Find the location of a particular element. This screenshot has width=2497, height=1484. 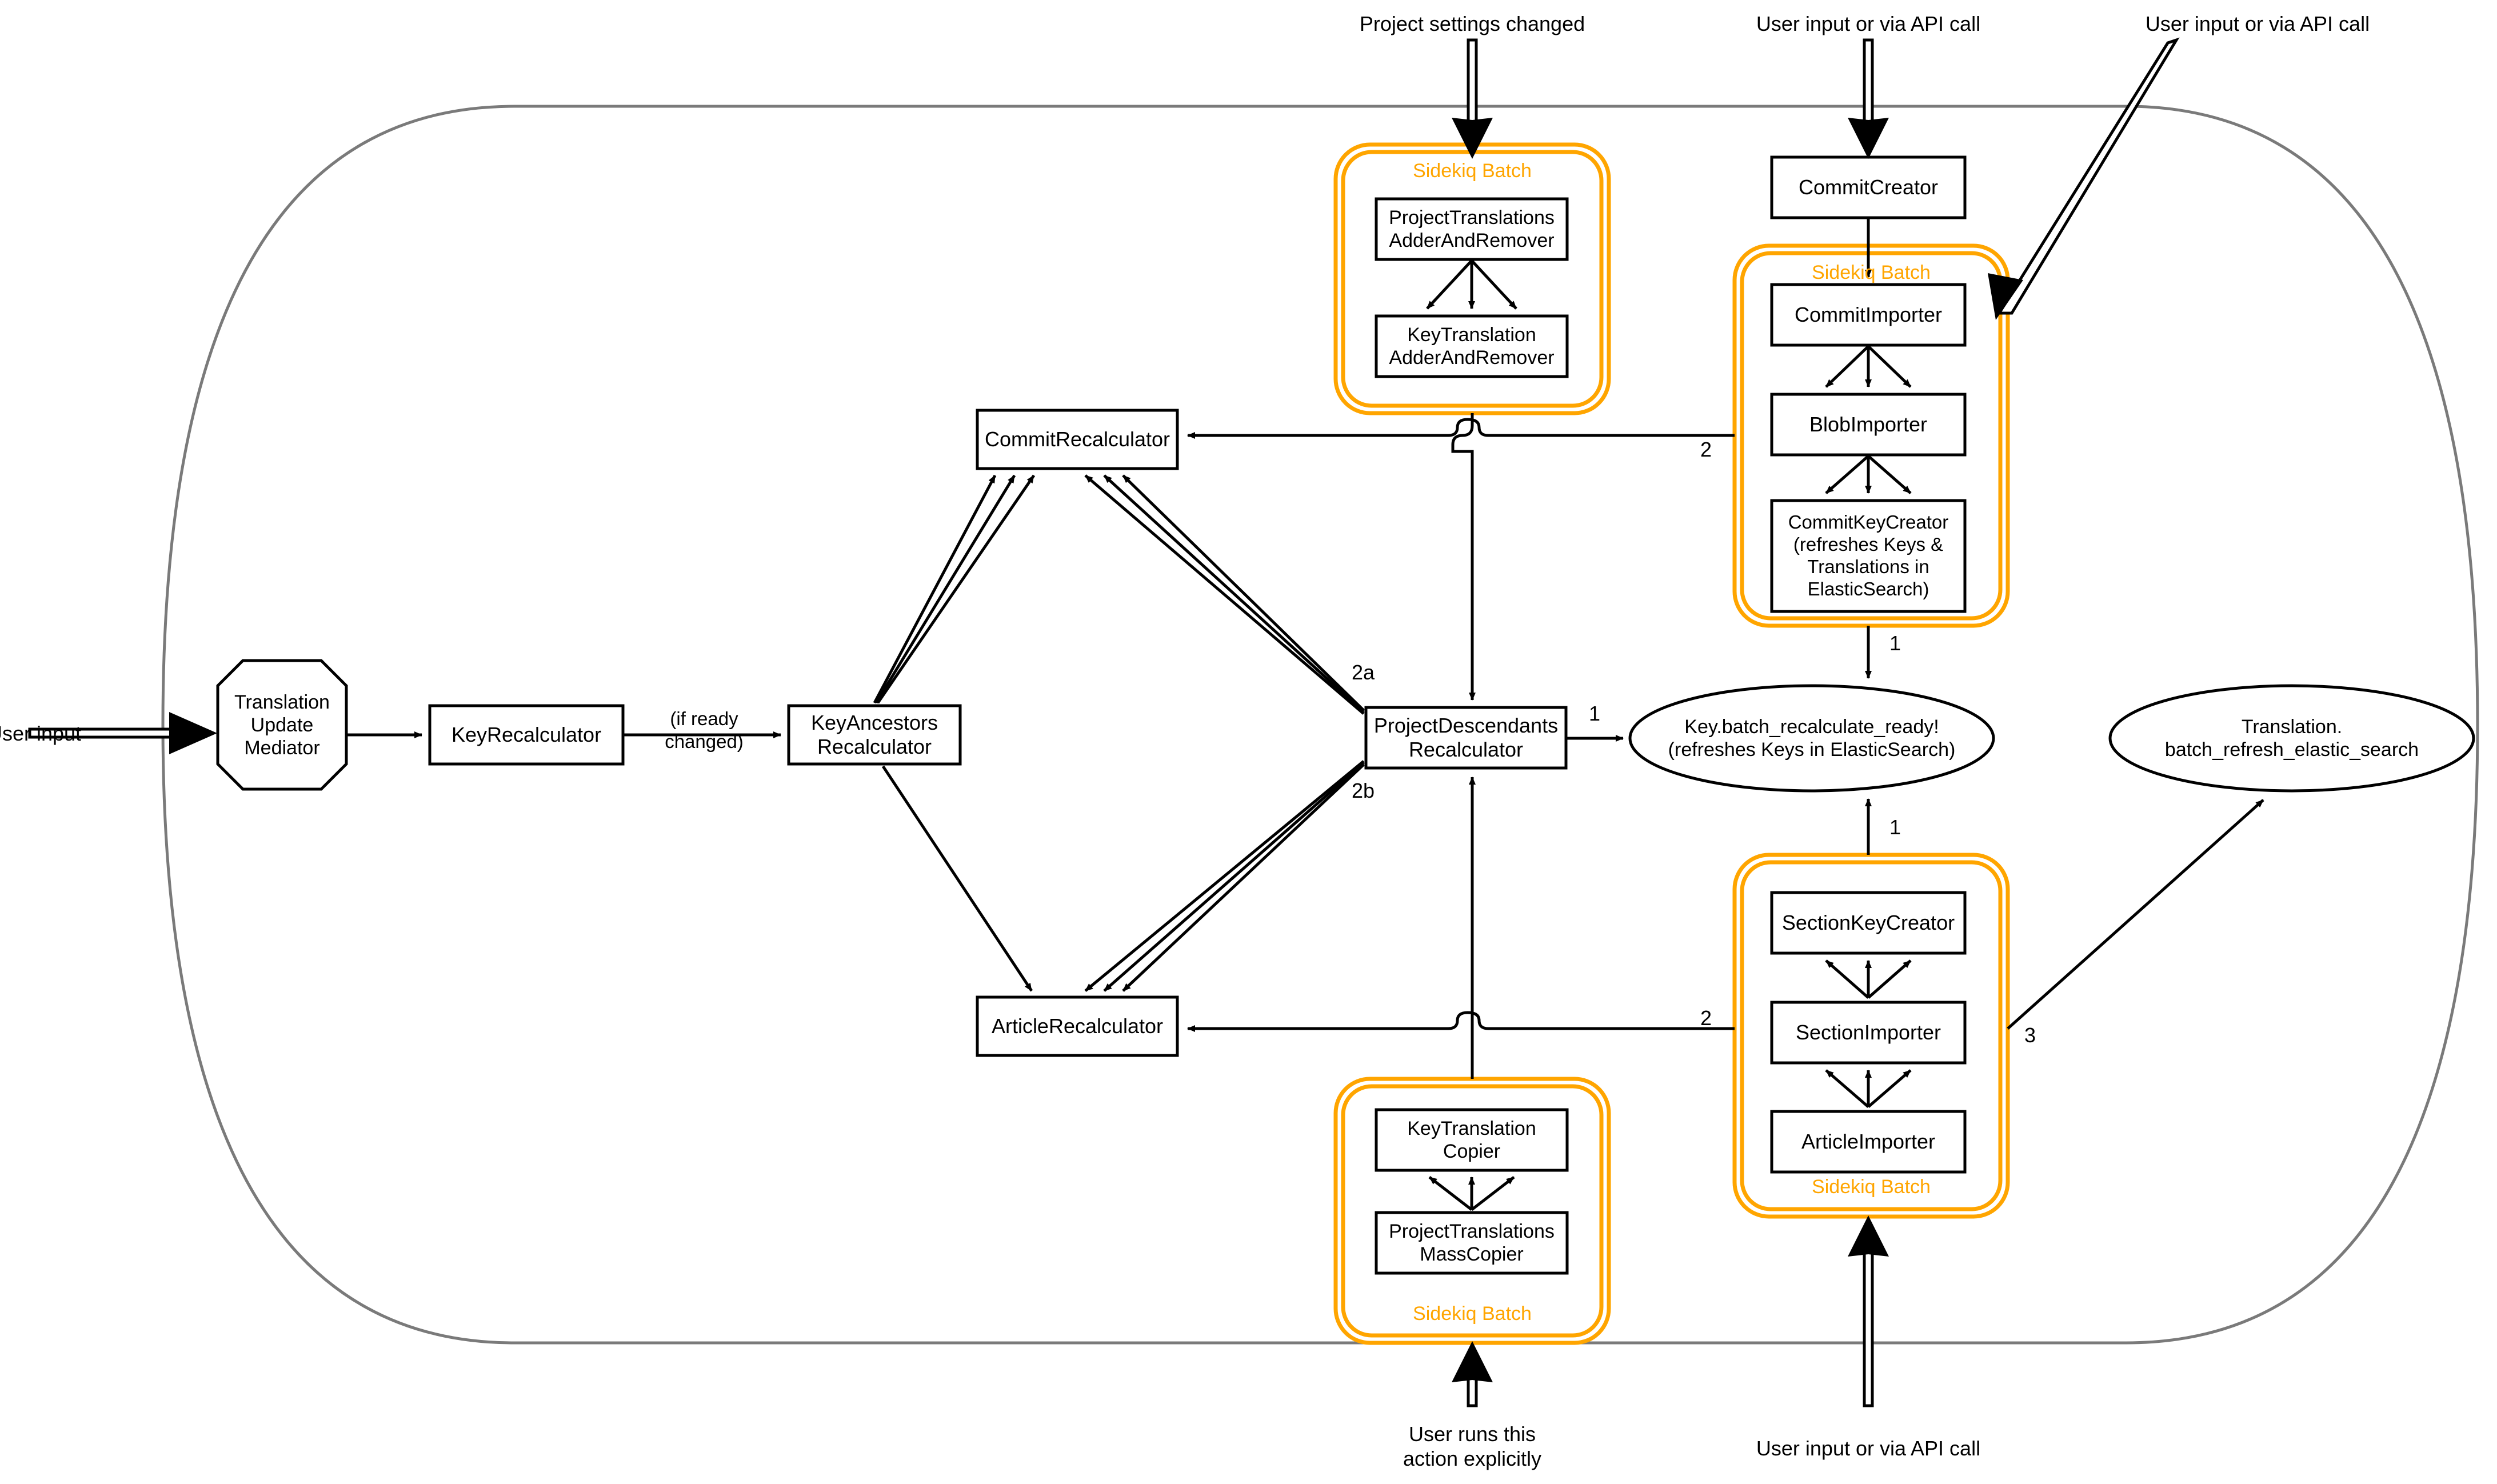

external-label-commit-creator-input: User input or via API call is located at coordinates (1868, 23).